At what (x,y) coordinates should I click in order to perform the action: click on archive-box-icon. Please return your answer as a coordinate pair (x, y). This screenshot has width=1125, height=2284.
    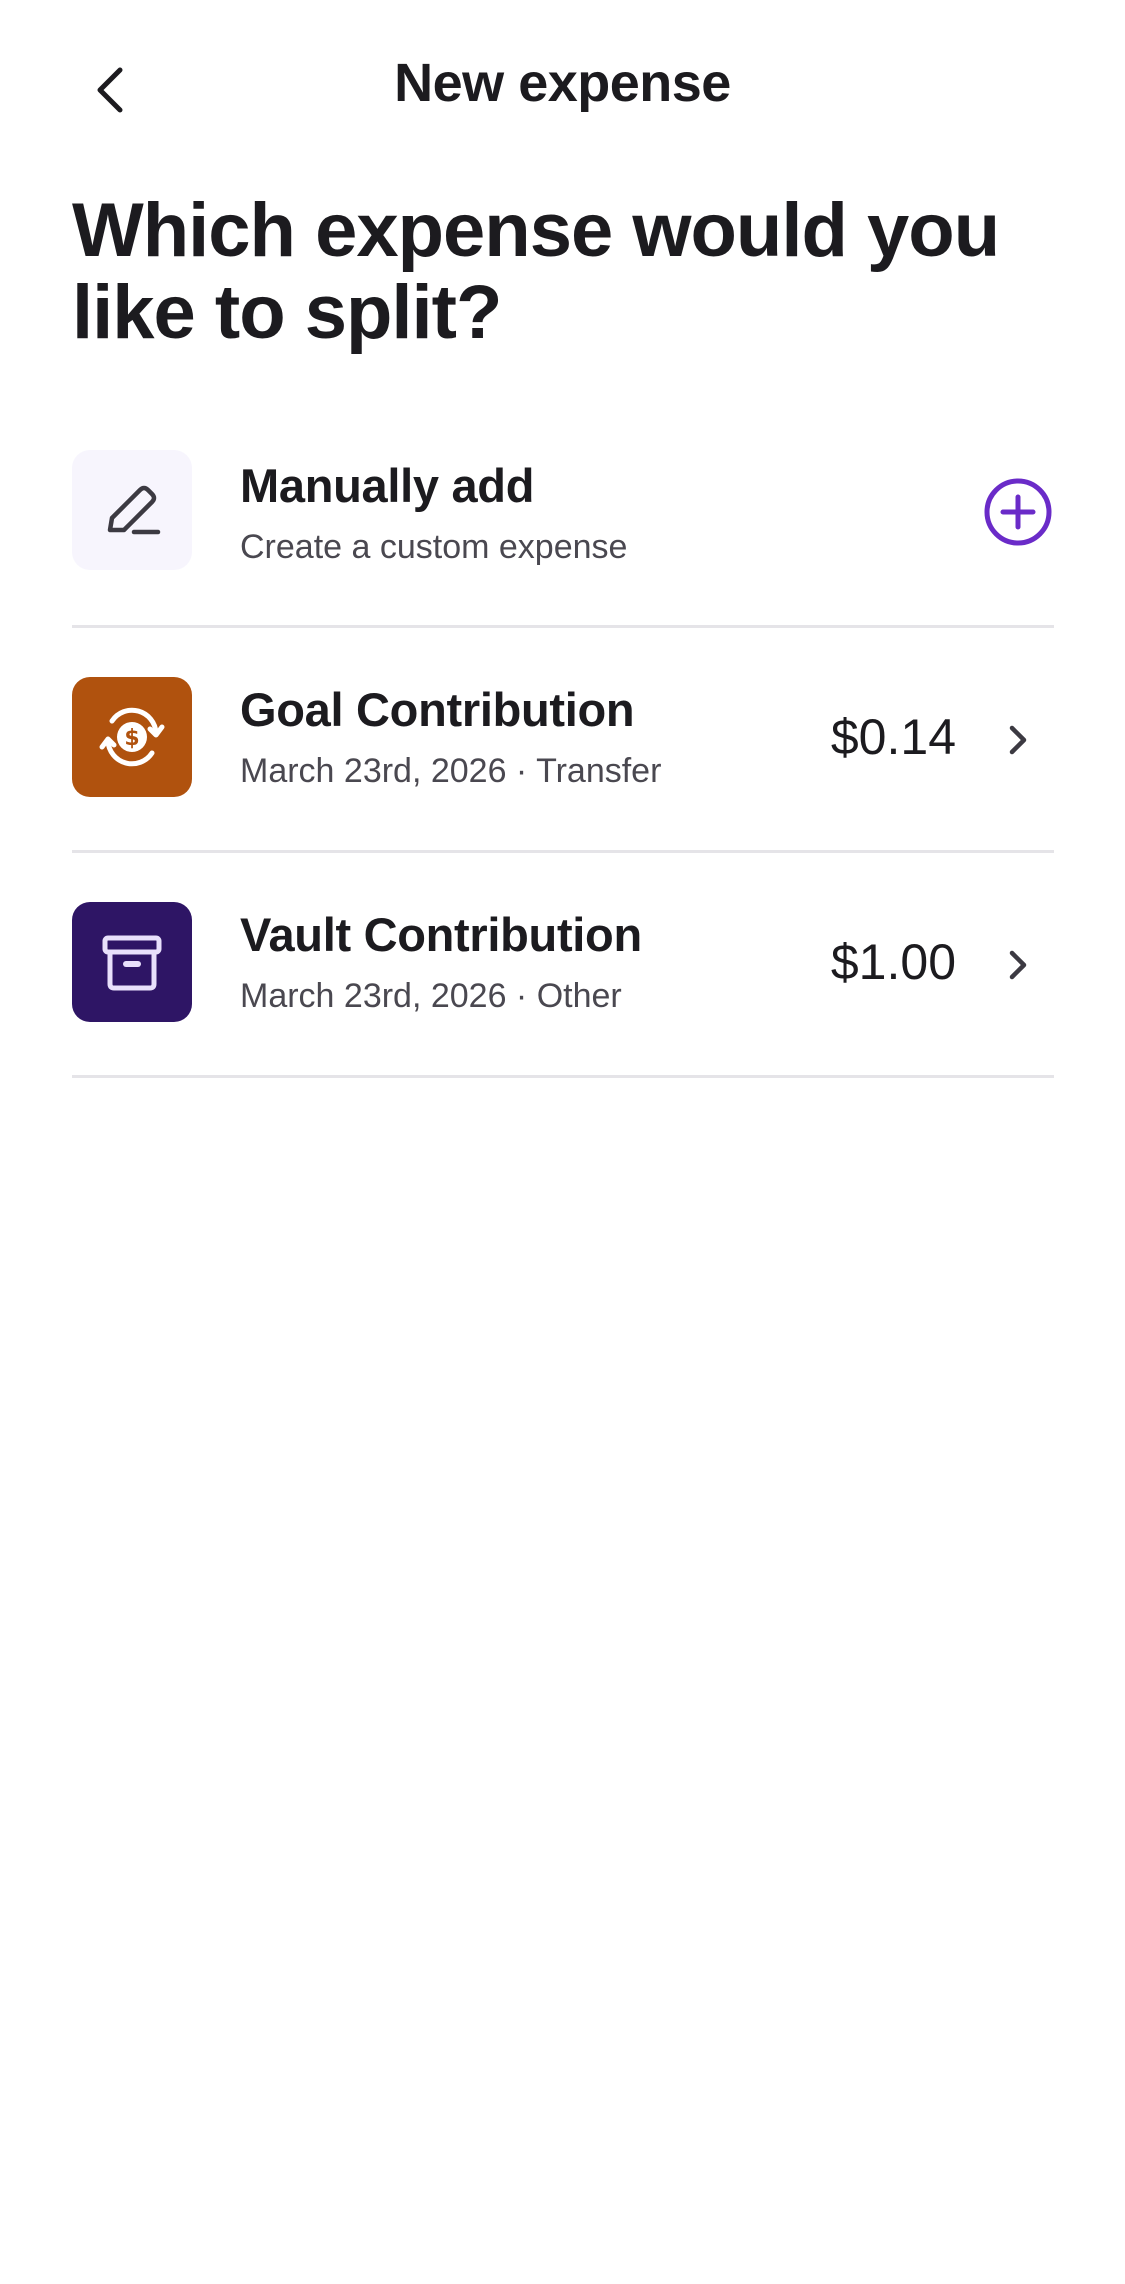
    Looking at the image, I should click on (132, 962).